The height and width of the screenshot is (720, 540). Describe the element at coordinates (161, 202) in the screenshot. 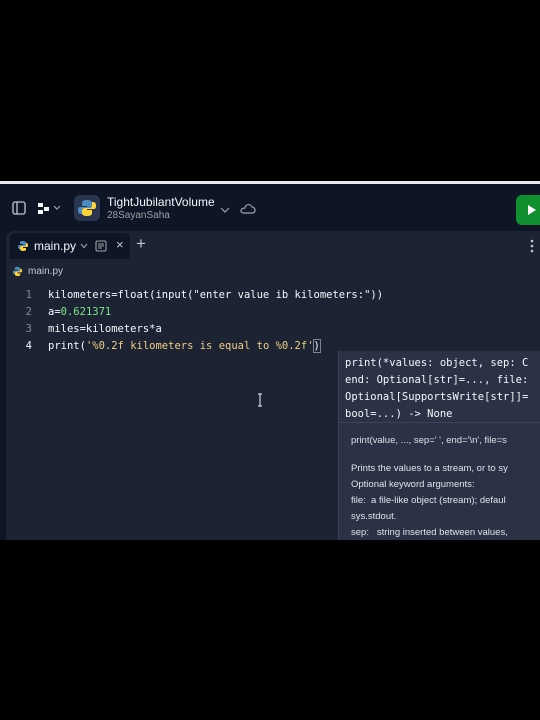

I see `repl-title: TightJubilantVolume` at that location.